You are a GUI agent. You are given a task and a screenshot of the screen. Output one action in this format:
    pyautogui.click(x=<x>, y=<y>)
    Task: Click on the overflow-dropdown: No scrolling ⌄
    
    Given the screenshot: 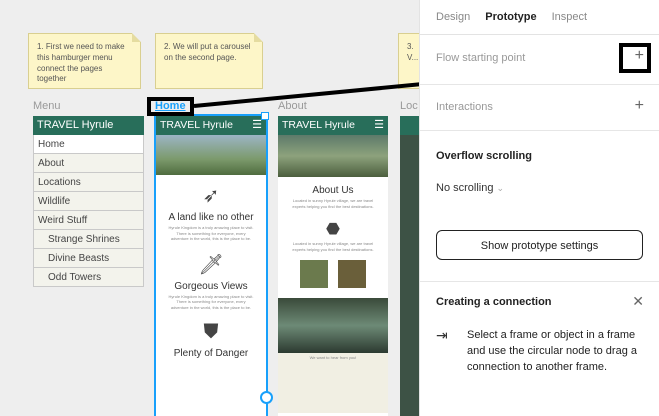 What is the action you would take?
    pyautogui.click(x=540, y=188)
    